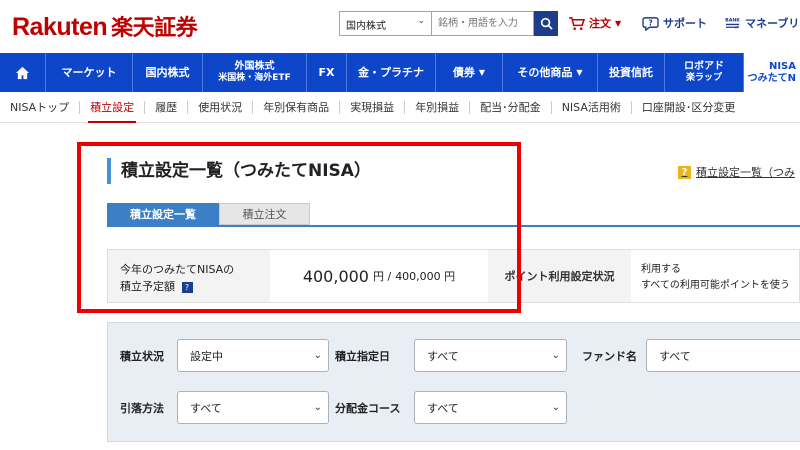  What do you see at coordinates (206, 408) in the screenshot?
I see `withdraw-filter-value: すべて` at bounding box center [206, 408].